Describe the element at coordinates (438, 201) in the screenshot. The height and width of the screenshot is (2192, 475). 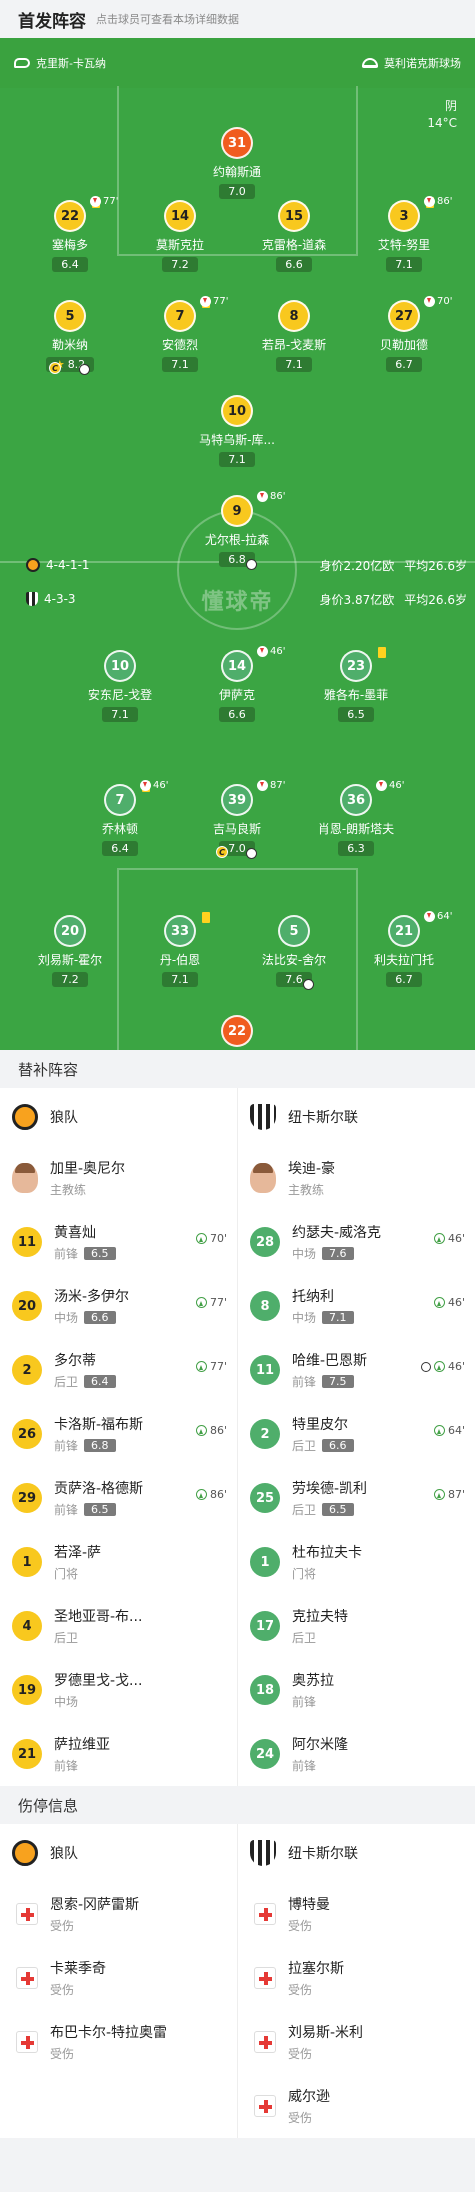
I see `sub-off-time: 86'` at that location.